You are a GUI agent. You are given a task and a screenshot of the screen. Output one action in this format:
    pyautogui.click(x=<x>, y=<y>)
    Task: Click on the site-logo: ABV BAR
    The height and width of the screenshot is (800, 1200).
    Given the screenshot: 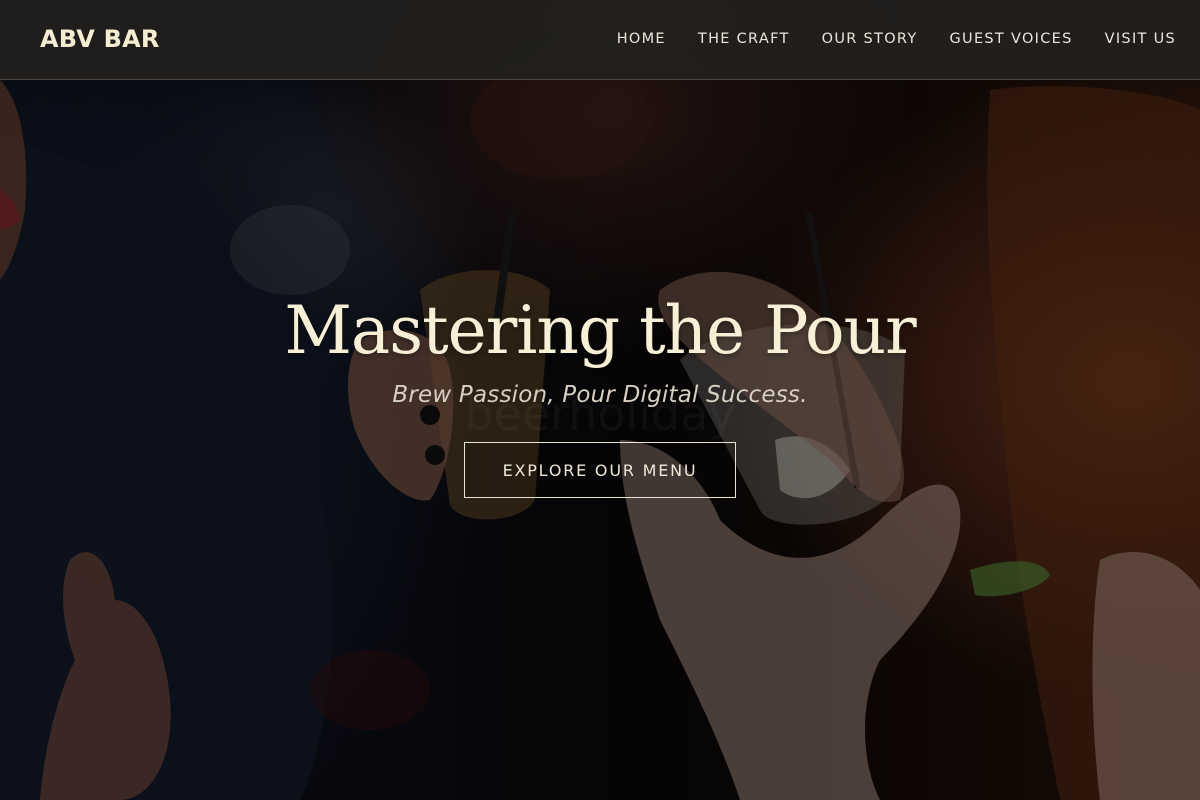 What is the action you would take?
    pyautogui.click(x=100, y=39)
    